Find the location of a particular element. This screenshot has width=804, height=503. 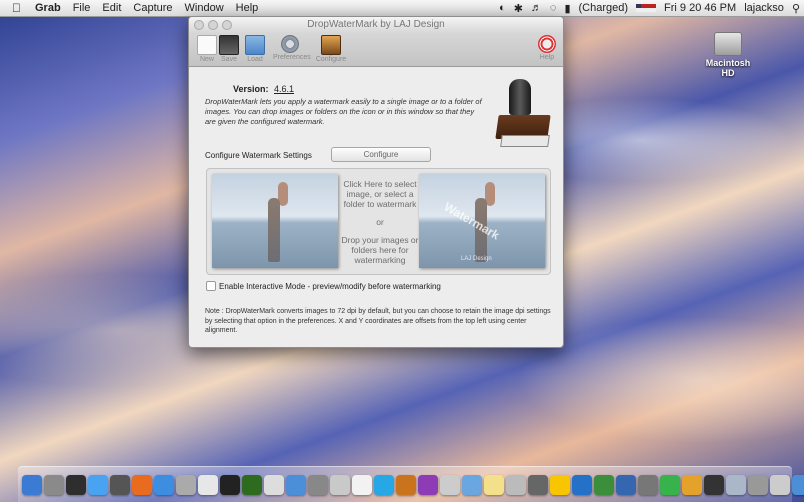

window-title: DropWaterMark by LAJ Design is located at coordinates (376, 24).